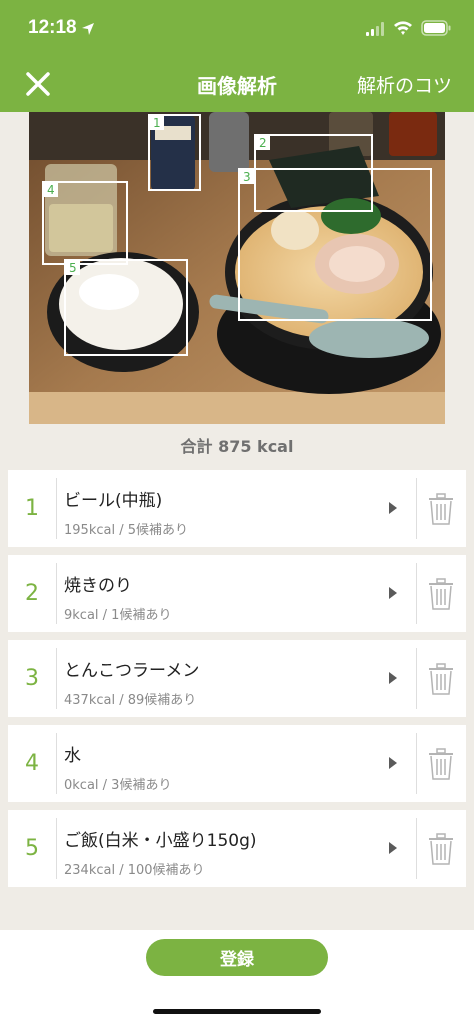 This screenshot has height=1024, width=474. I want to click on detection-box-number: 1, so click(157, 123).